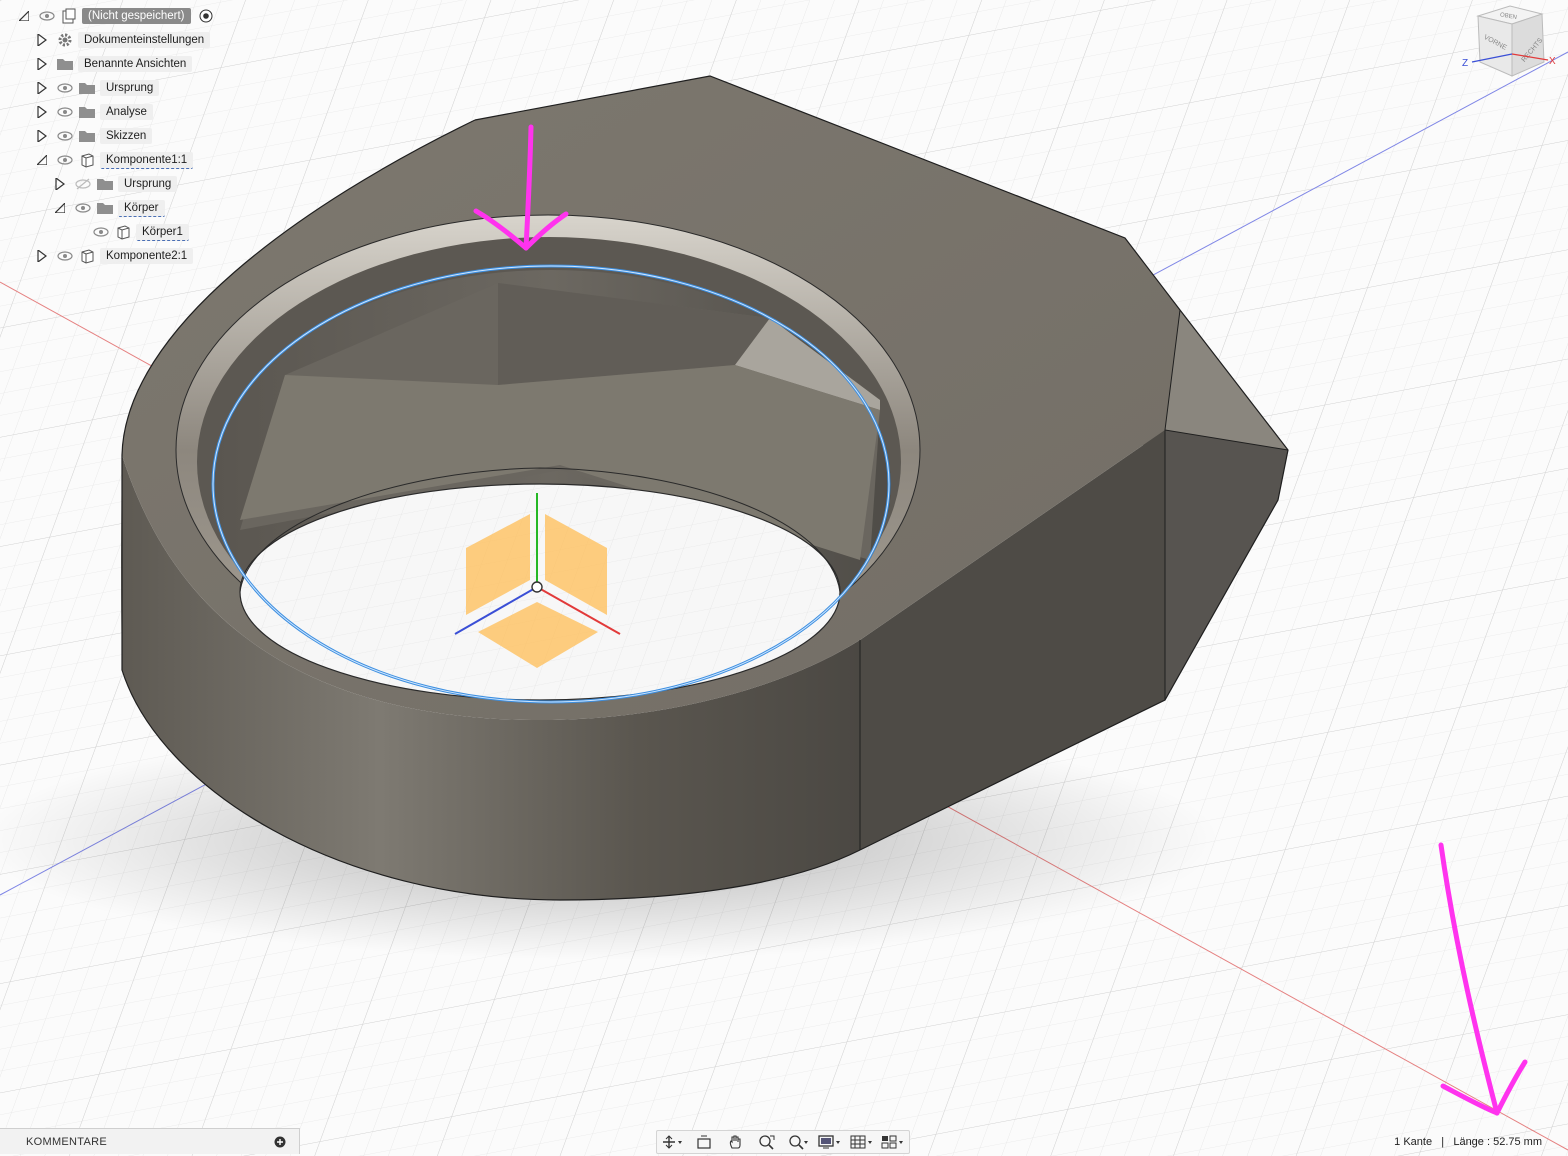 This screenshot has height=1156, width=1568. I want to click on zoom-fit-icon, so click(767, 1142).